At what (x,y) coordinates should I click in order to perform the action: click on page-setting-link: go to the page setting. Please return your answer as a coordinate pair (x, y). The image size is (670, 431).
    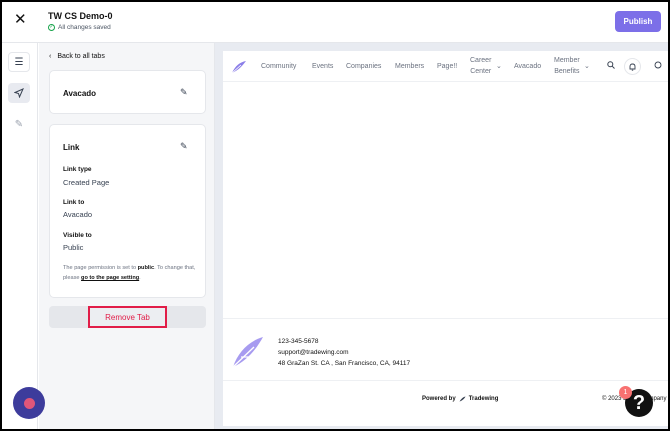
    Looking at the image, I should click on (110, 278).